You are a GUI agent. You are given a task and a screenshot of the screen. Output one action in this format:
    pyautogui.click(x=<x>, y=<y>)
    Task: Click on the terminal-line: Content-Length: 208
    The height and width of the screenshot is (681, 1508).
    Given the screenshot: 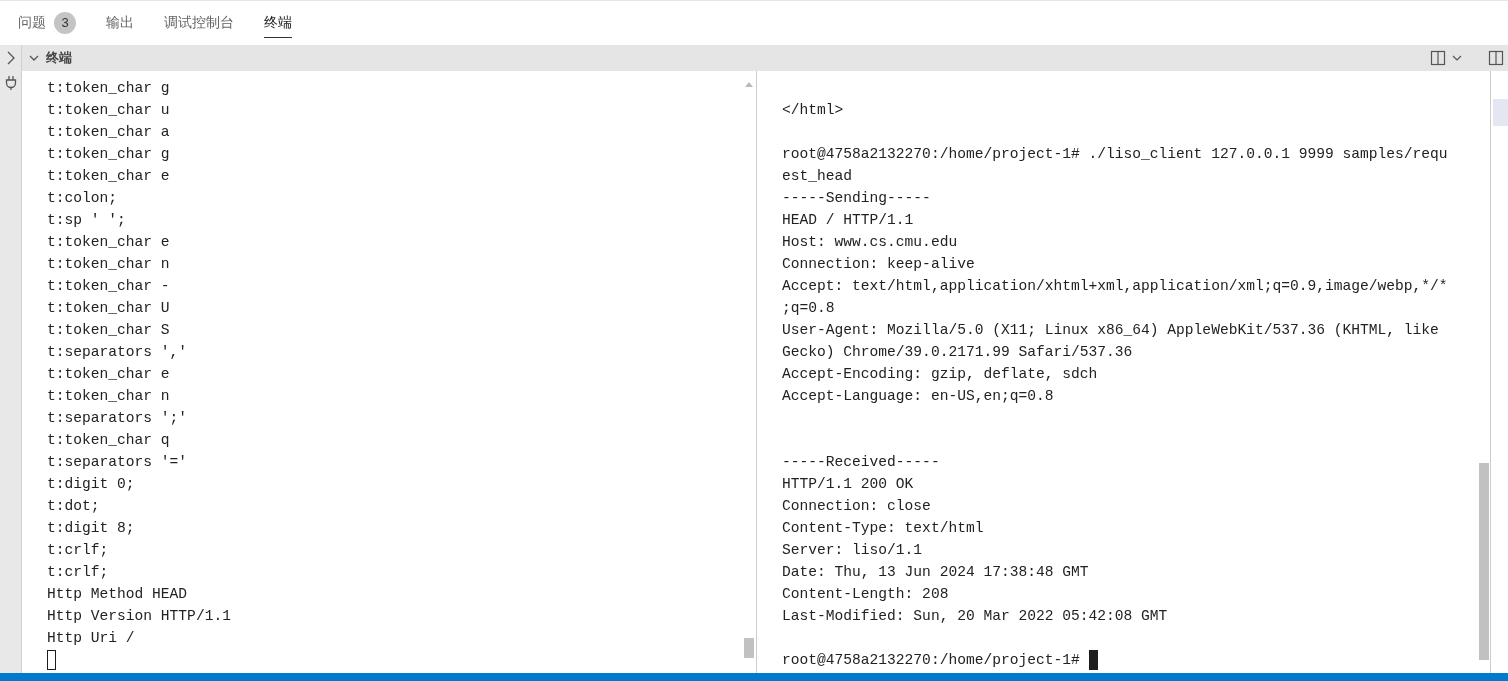 What is the action you would take?
    pyautogui.click(x=865, y=594)
    